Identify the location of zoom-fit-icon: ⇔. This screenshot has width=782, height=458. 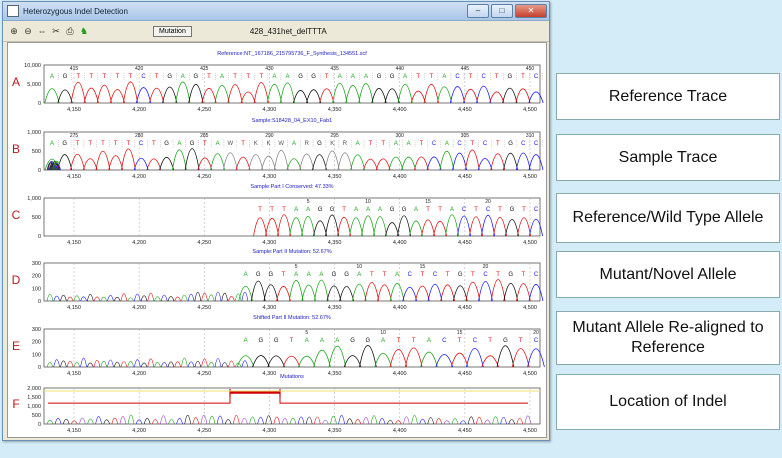
(42, 31).